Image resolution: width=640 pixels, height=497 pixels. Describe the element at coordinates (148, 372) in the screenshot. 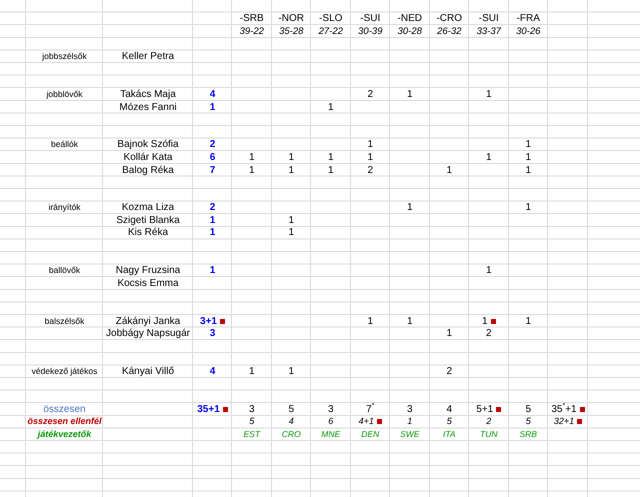

I see `player-name: Kányai Villő` at that location.